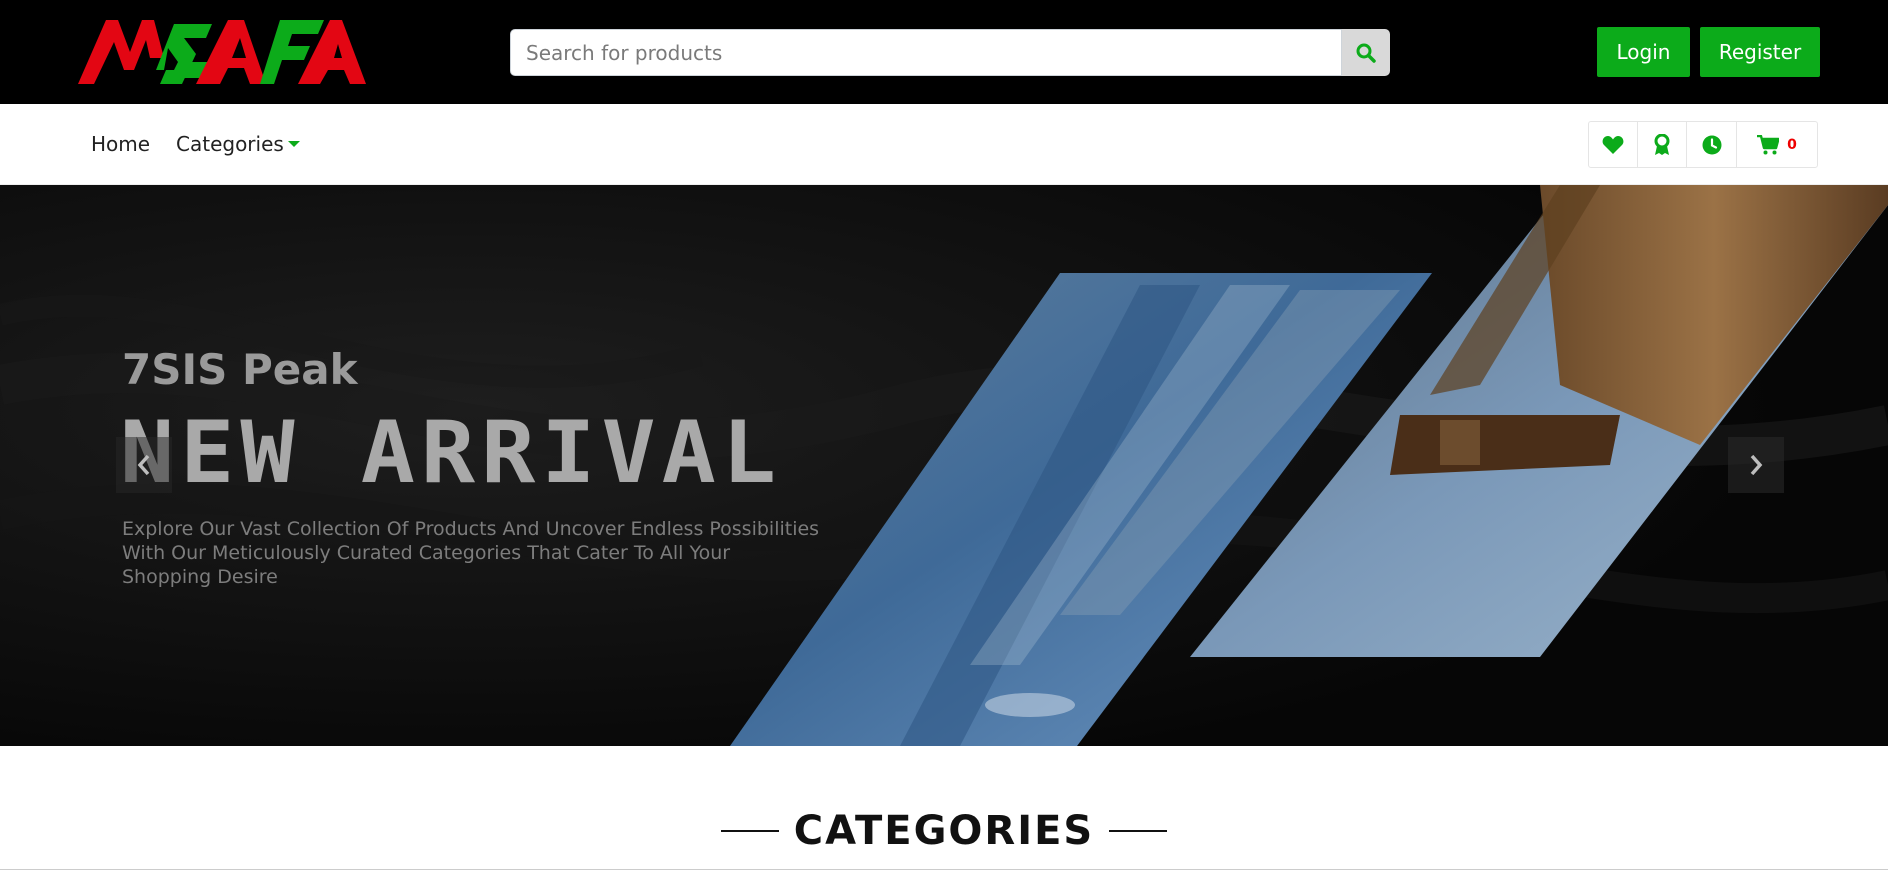 The width and height of the screenshot is (1888, 872). I want to click on carousel-next-button, so click(1756, 465).